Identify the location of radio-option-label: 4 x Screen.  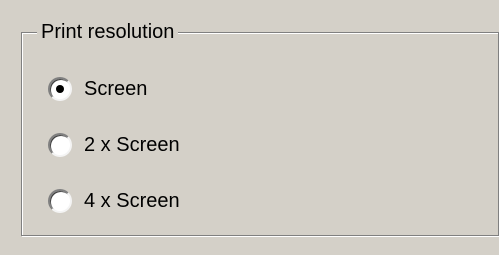
(132, 200).